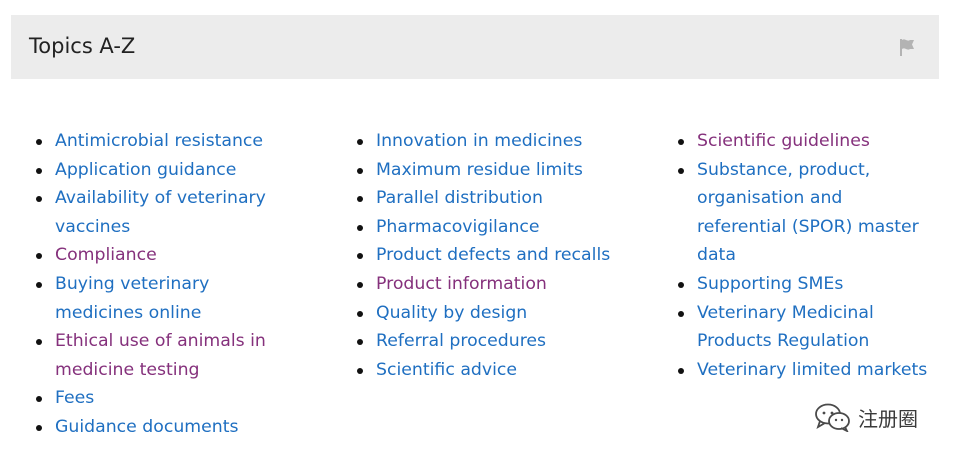 This screenshot has height=459, width=963. I want to click on topic-link-text: Supporting SMEs, so click(770, 283).